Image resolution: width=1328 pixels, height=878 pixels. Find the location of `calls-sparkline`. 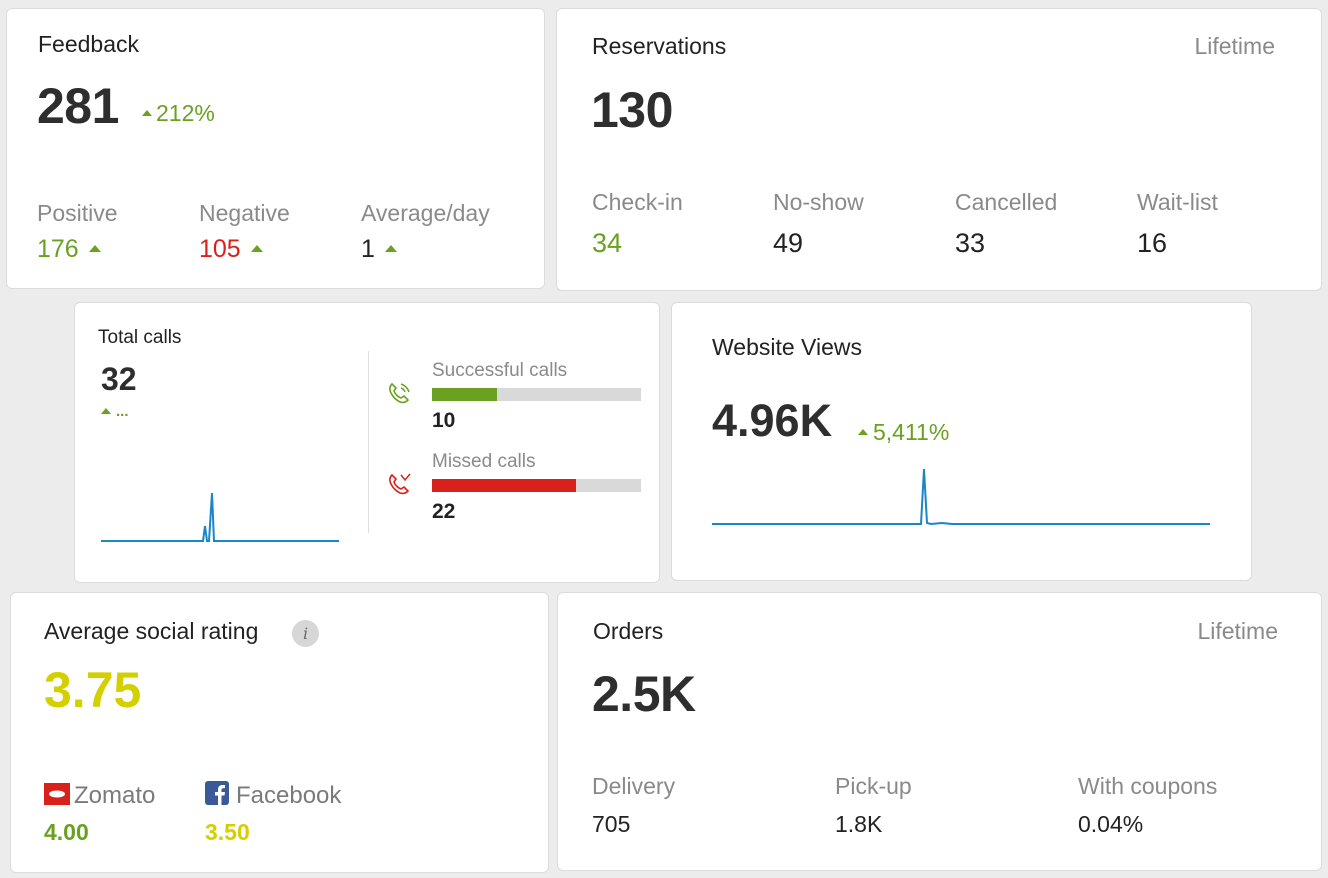

calls-sparkline is located at coordinates (220, 517).